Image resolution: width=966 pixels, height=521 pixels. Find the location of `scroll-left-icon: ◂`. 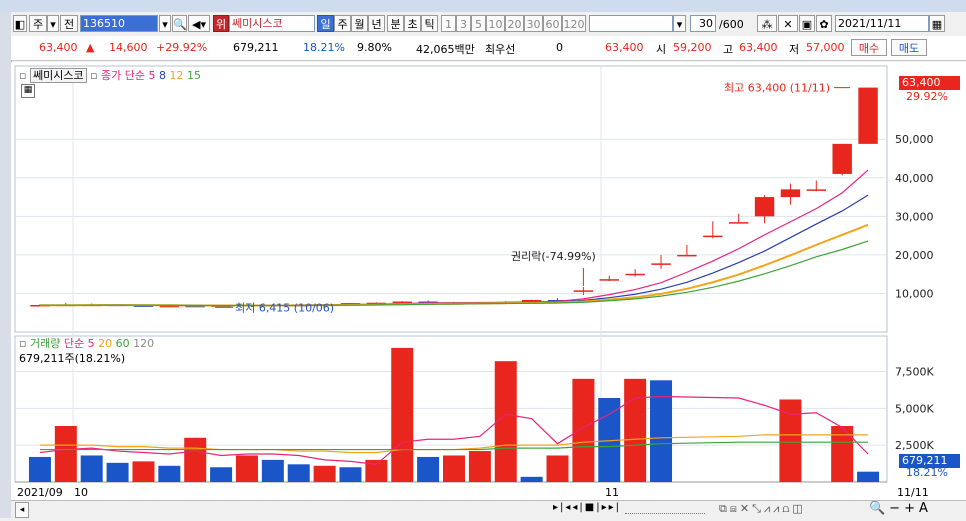

scroll-left-icon: ◂ is located at coordinates (22, 510).